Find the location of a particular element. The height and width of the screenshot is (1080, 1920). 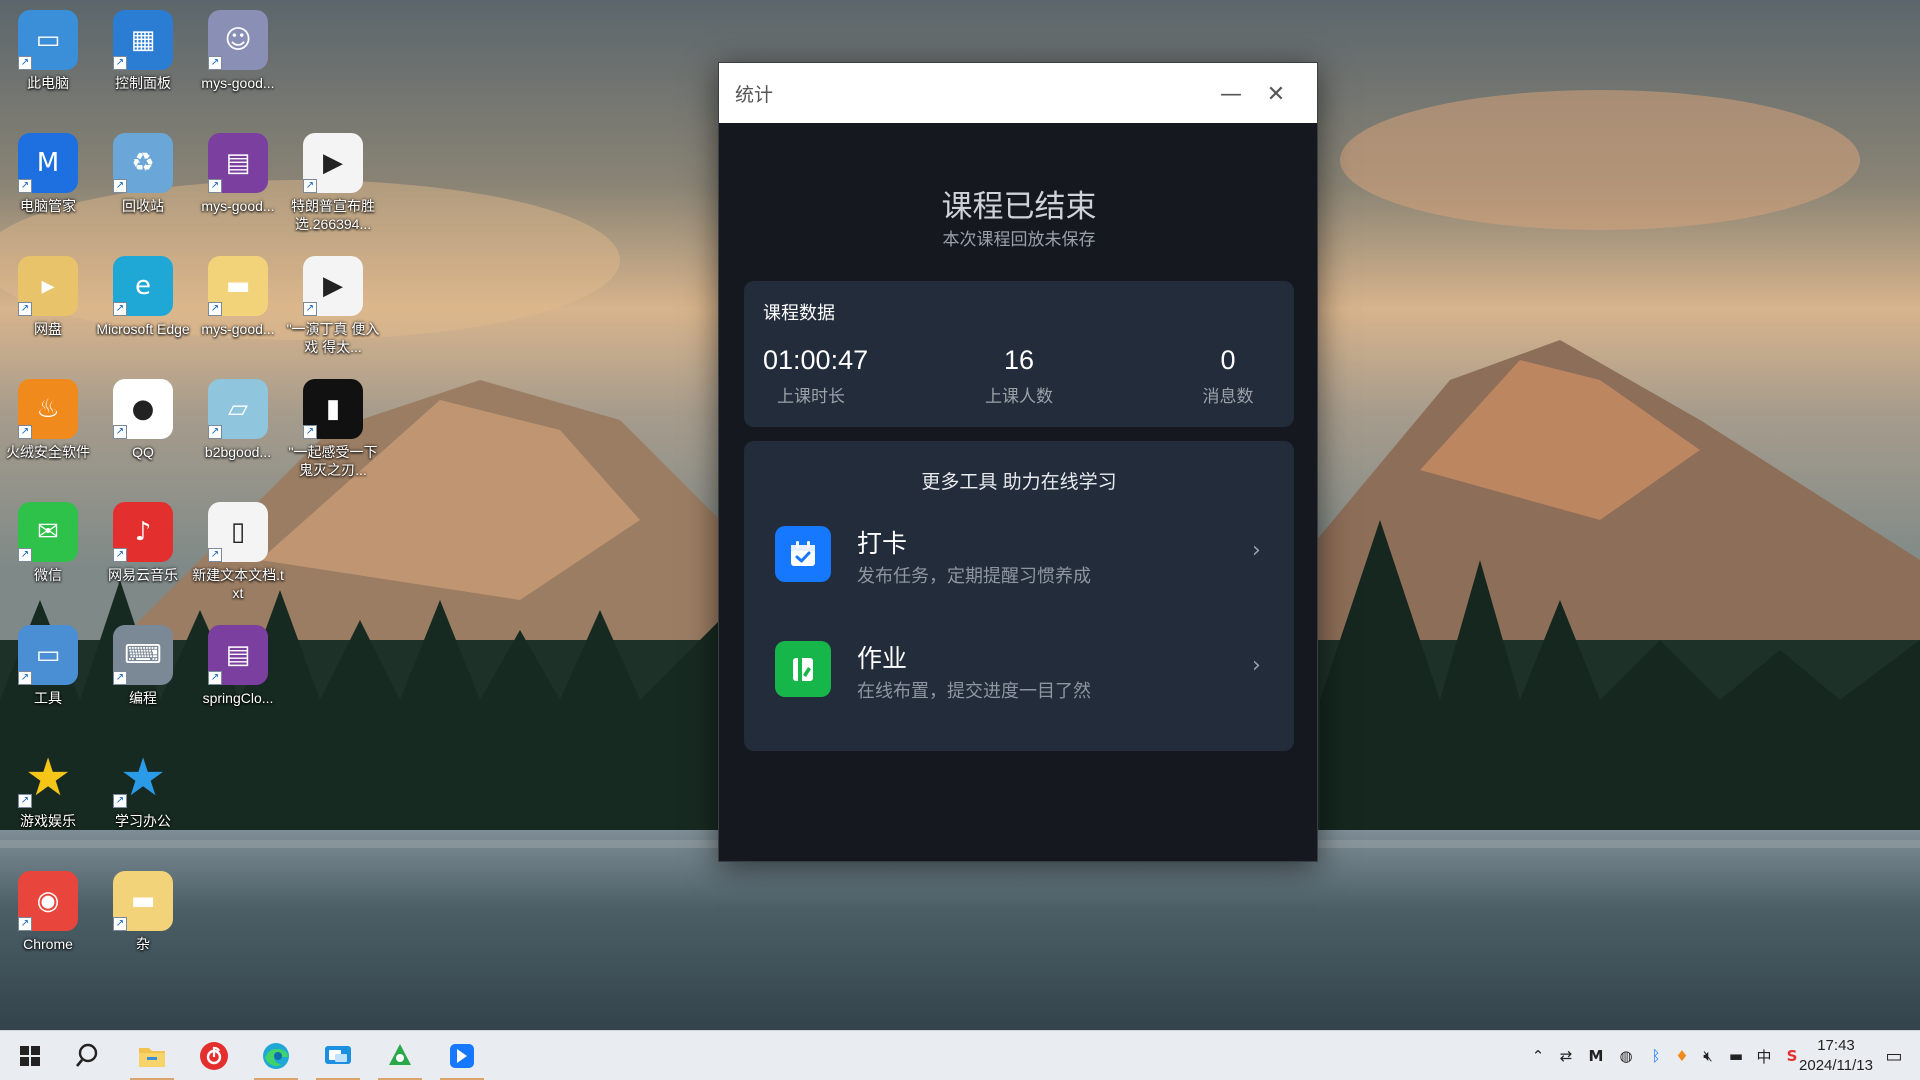

minimize-button: — is located at coordinates (1231, 94).